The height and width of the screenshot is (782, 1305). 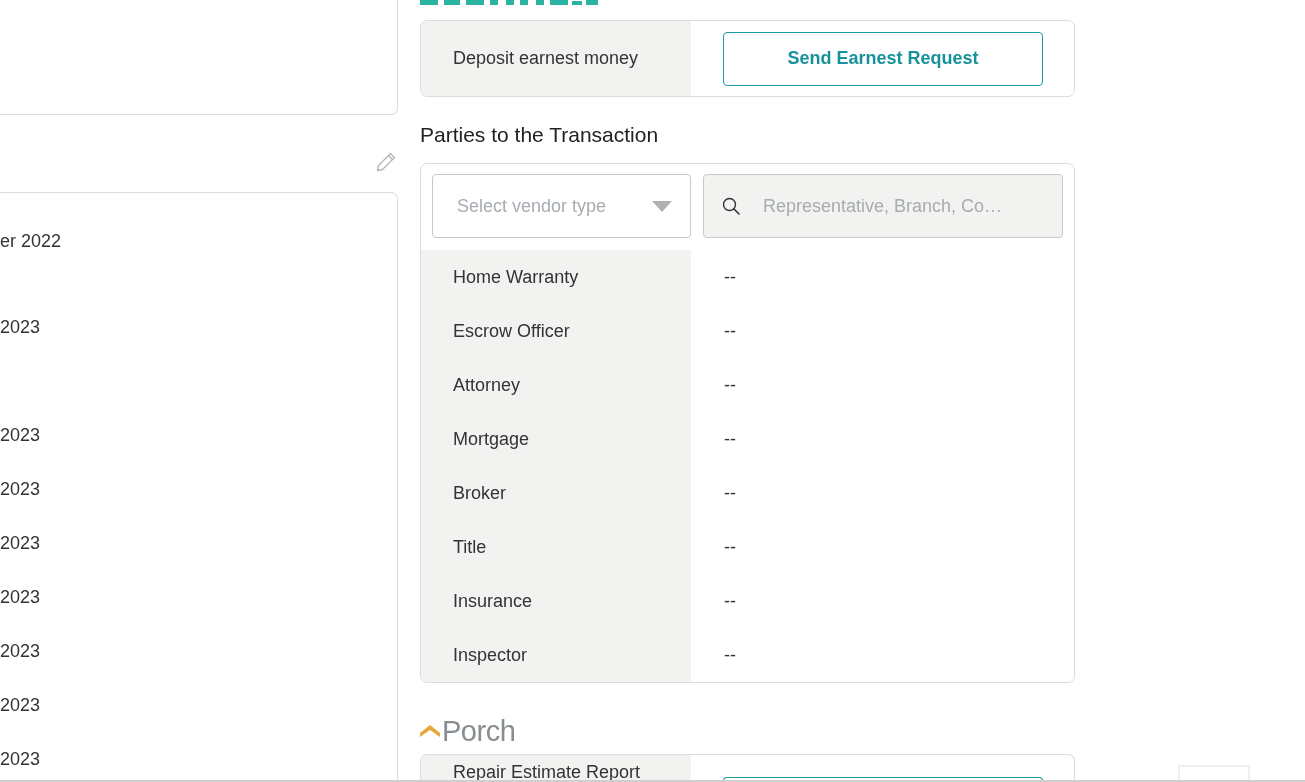 What do you see at coordinates (561, 206) in the screenshot?
I see `vendor-type-select: Select vendor type` at bounding box center [561, 206].